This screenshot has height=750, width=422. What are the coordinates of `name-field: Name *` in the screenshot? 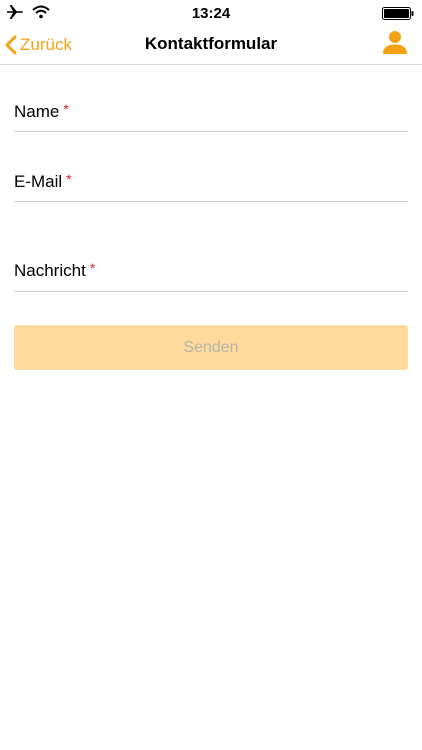 It's located at (211, 116).